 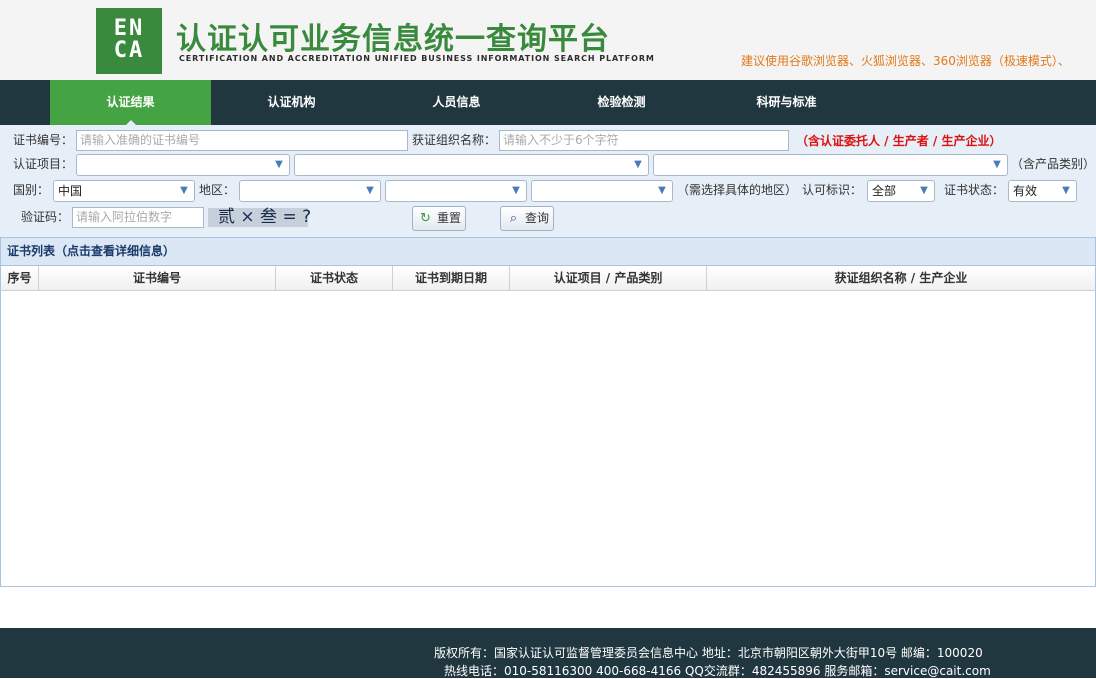 I want to click on country-select-value: 中国, so click(x=70, y=191).